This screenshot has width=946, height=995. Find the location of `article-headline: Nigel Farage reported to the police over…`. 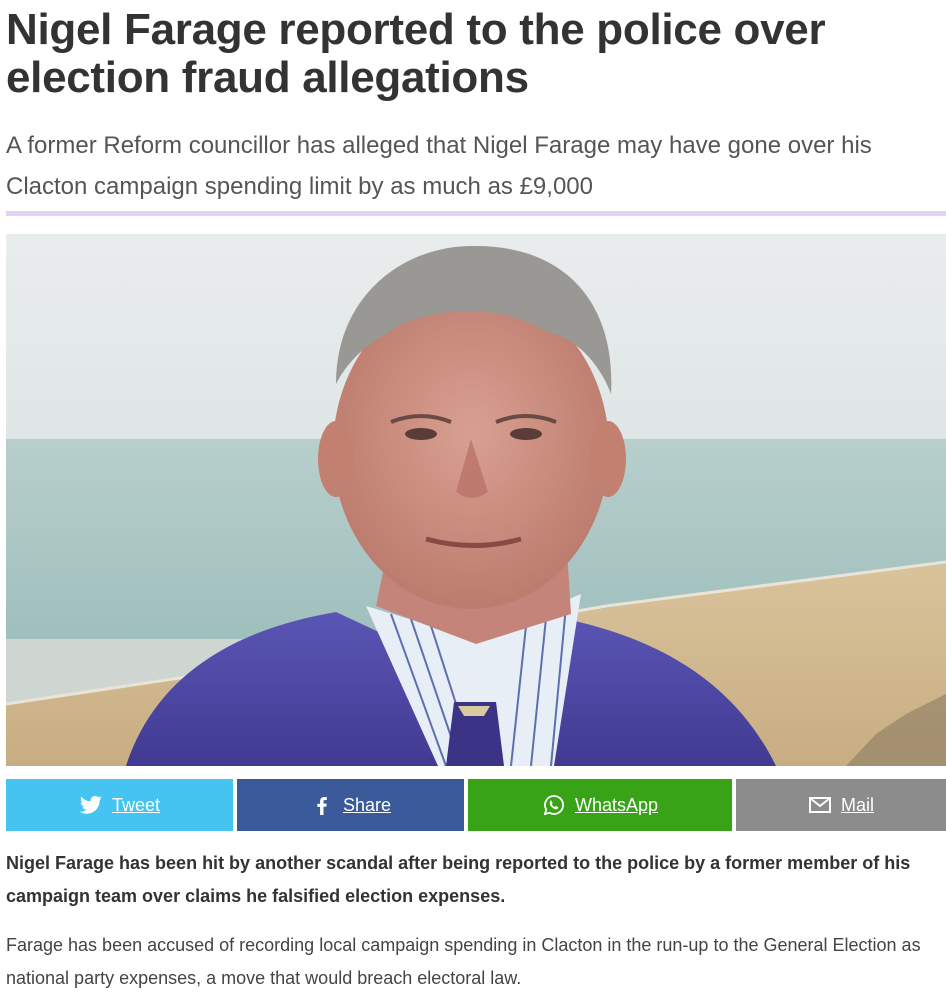

article-headline: Nigel Farage reported to the police over… is located at coordinates (416, 53).